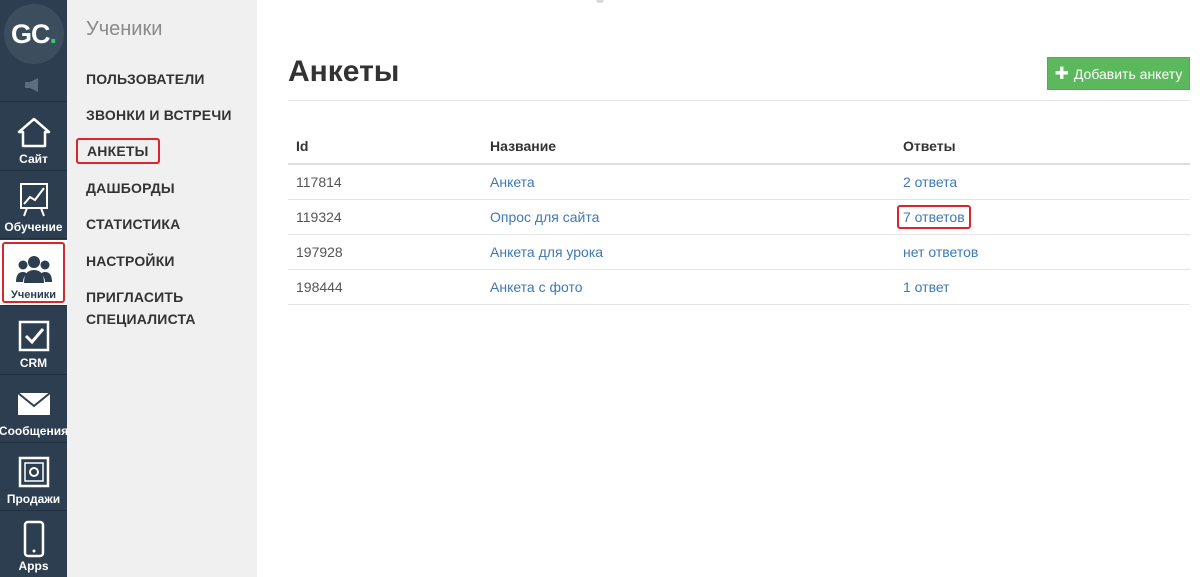 The image size is (1200, 577). What do you see at coordinates (34, 472) in the screenshot?
I see `safe-icon` at bounding box center [34, 472].